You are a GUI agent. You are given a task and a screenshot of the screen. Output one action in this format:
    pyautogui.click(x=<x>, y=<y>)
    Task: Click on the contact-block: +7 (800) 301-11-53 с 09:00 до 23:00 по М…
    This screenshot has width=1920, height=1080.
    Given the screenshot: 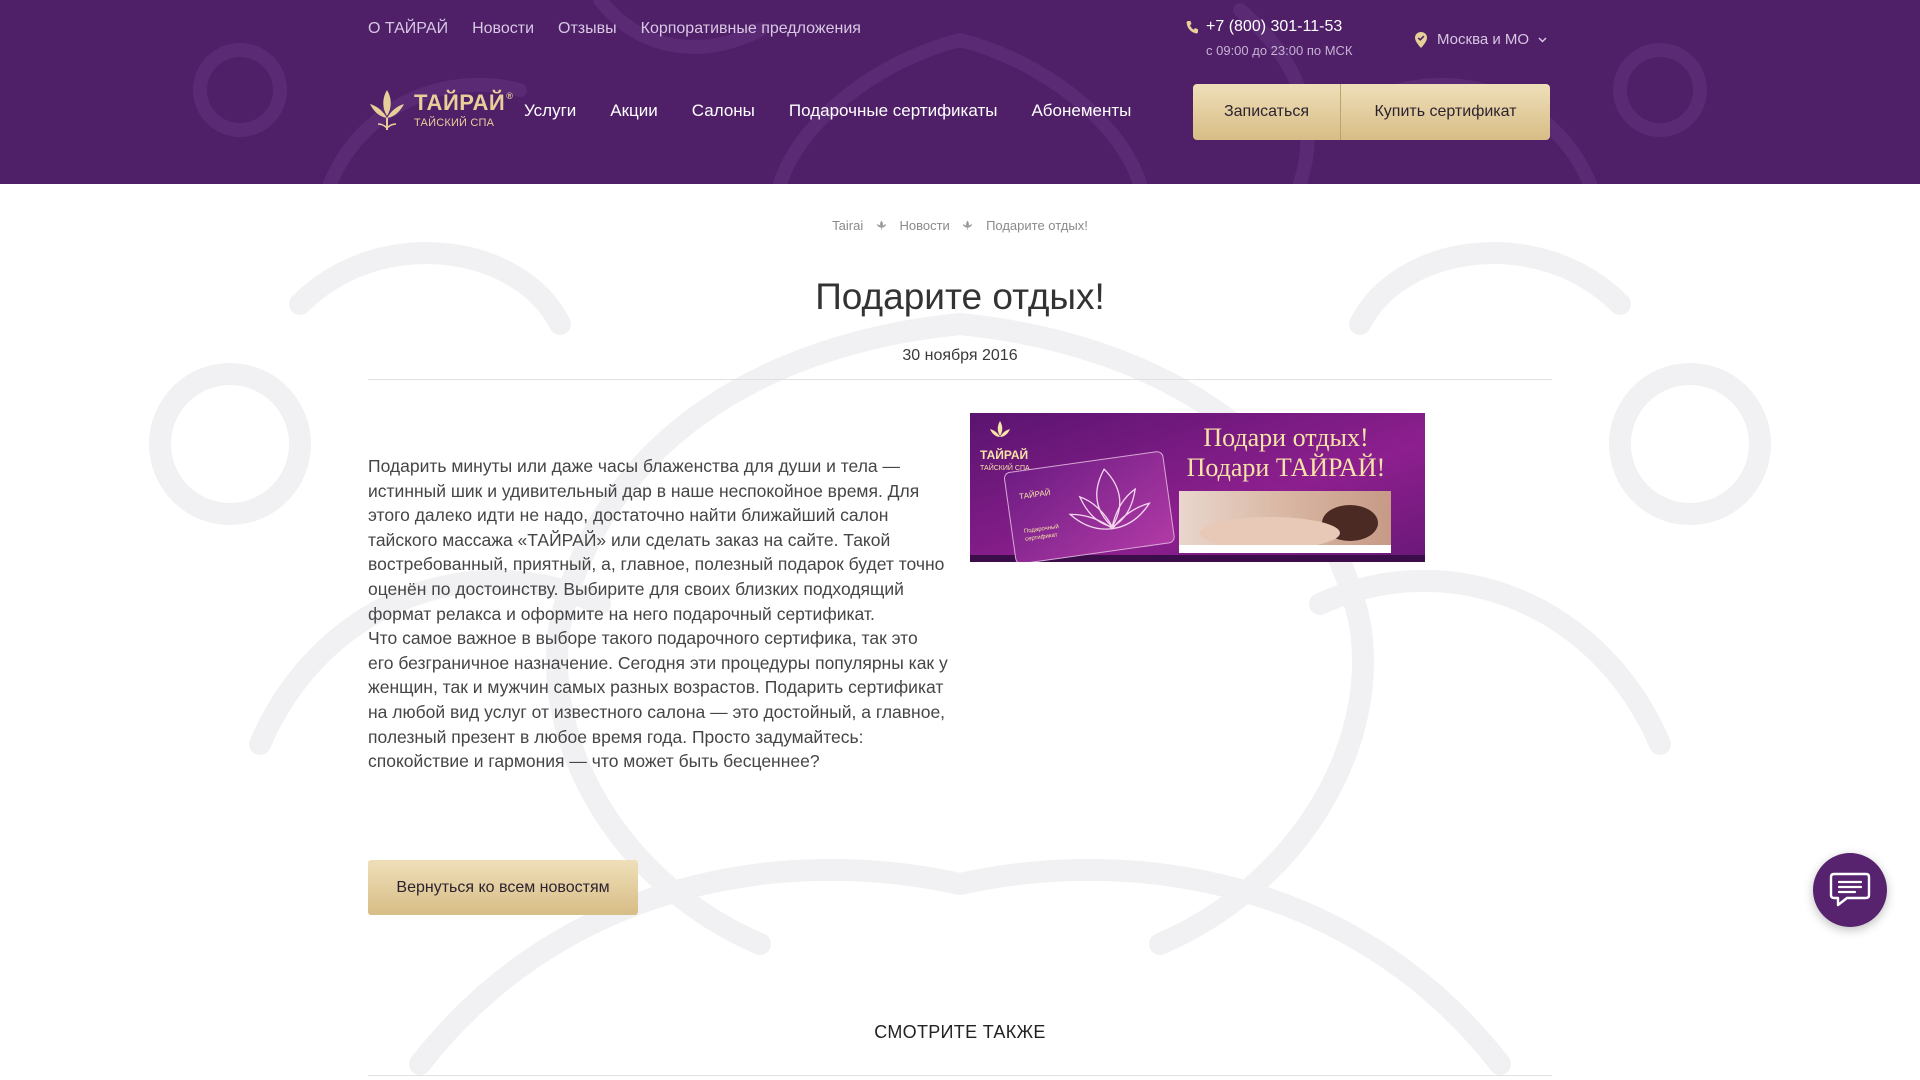 What is the action you would take?
    pyautogui.click(x=1269, y=38)
    